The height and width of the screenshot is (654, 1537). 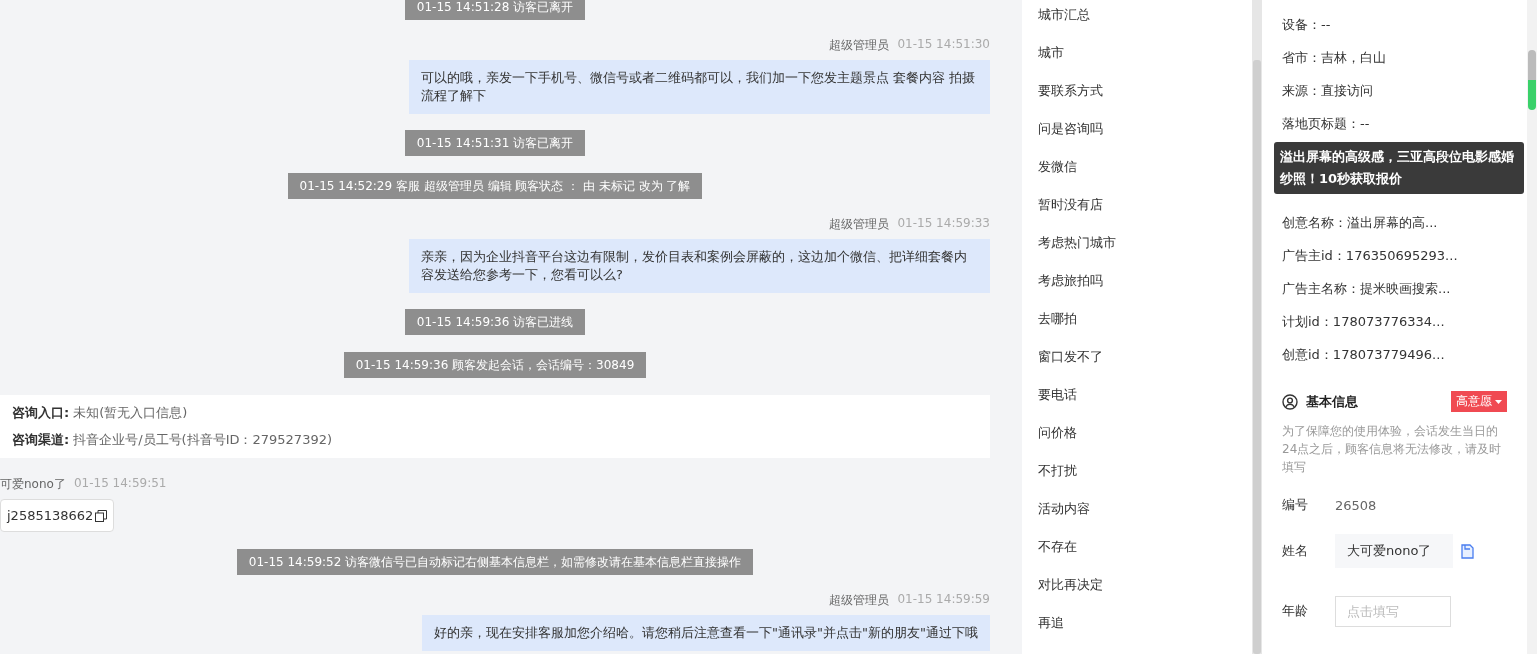 I want to click on quick-tag: 城市汇总, so click(x=1137, y=25).